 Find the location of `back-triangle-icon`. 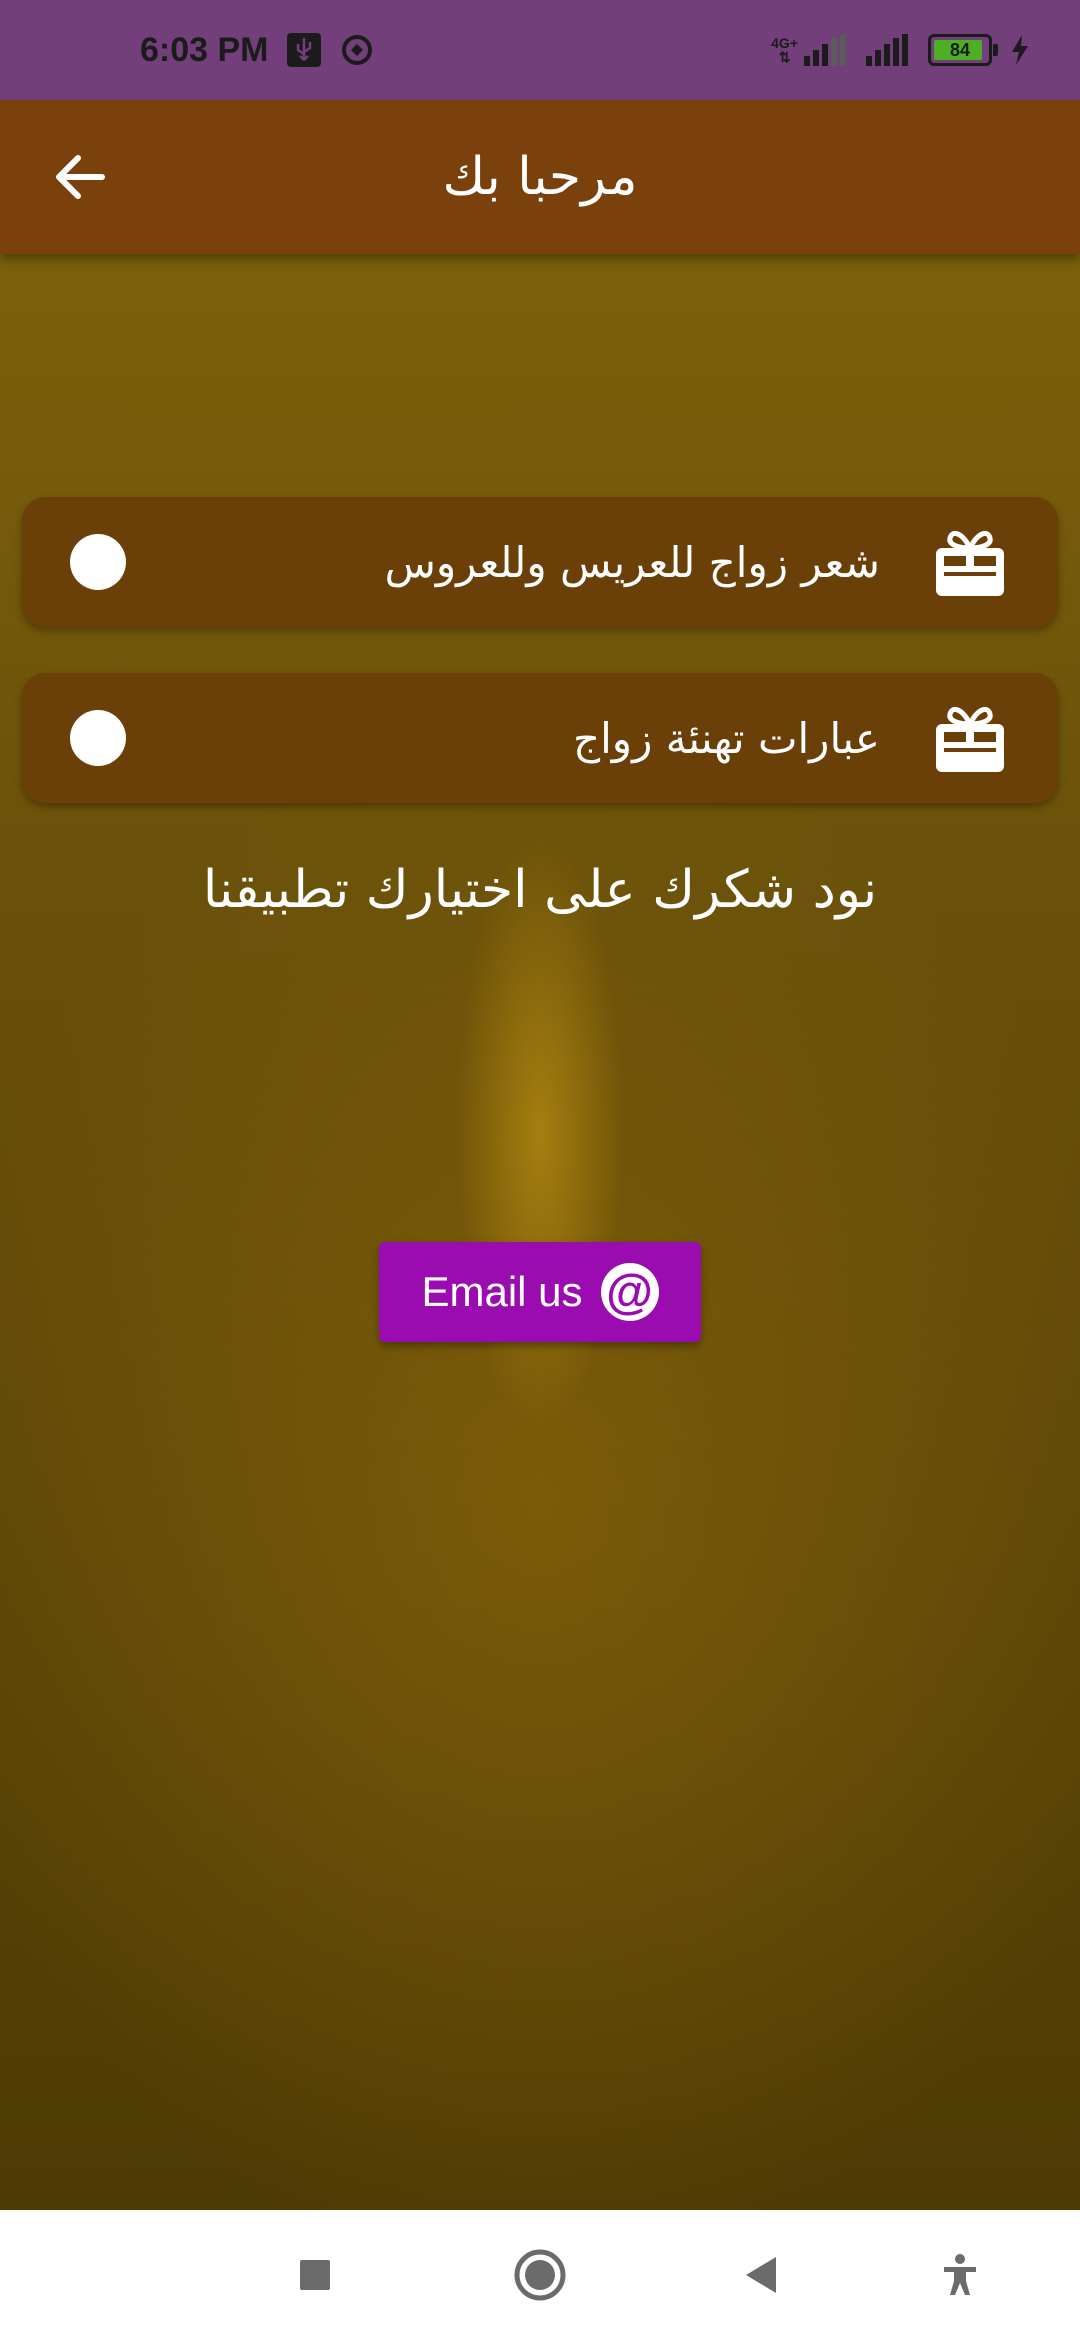

back-triangle-icon is located at coordinates (761, 2275).